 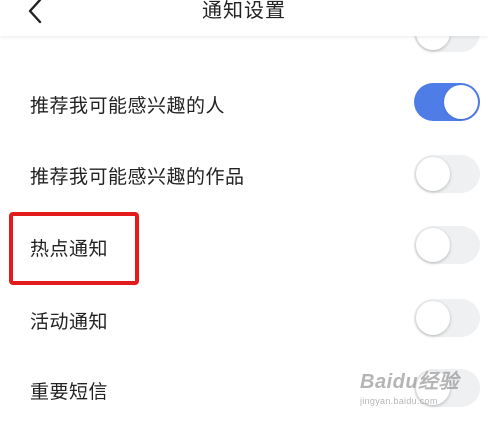 I want to click on top-bar: 通知设置, so click(x=244, y=18).